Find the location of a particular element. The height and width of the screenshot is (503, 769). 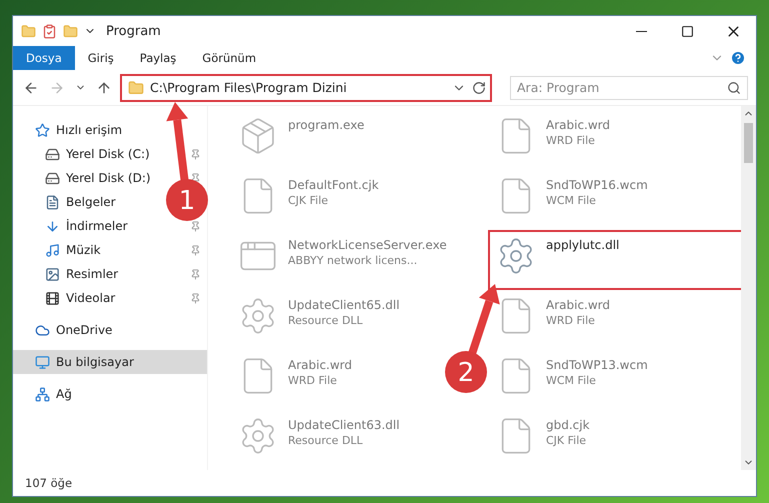

ribbon-tab: Görünüm is located at coordinates (229, 58).